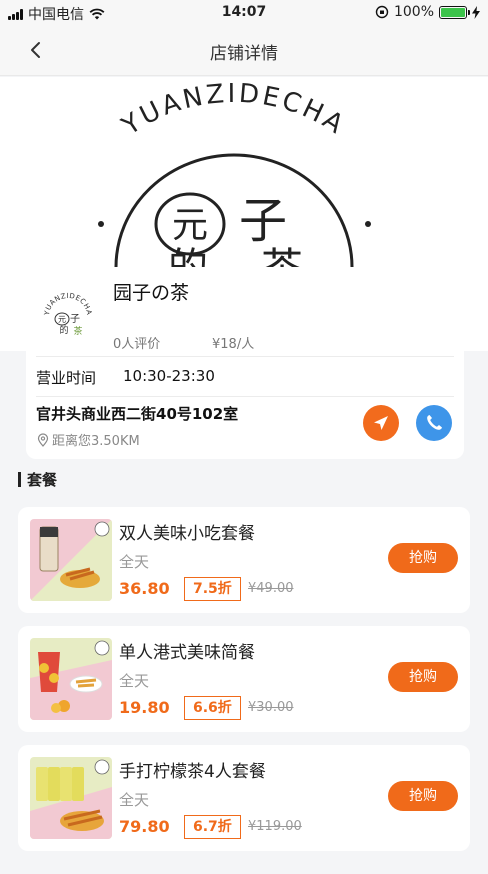 The width and height of the screenshot is (488, 874). What do you see at coordinates (144, 707) in the screenshot?
I see `deal-price: 19.80` at bounding box center [144, 707].